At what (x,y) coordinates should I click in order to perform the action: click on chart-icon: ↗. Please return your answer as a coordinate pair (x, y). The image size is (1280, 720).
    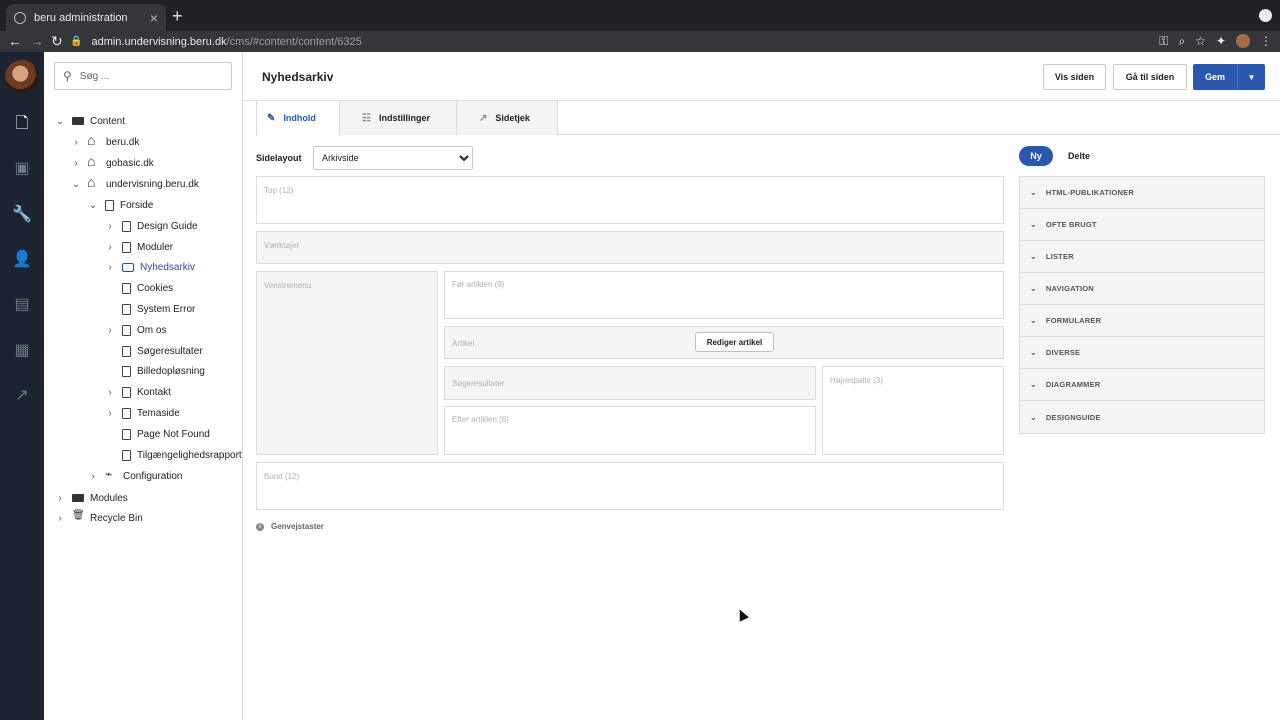
    Looking at the image, I should click on (22, 396).